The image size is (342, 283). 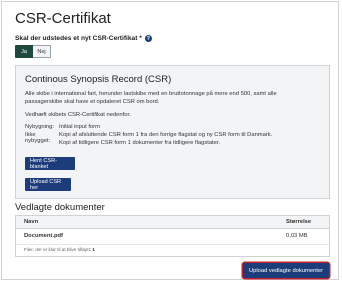 I want to click on column-size-header: Størrelse, so click(x=299, y=222).